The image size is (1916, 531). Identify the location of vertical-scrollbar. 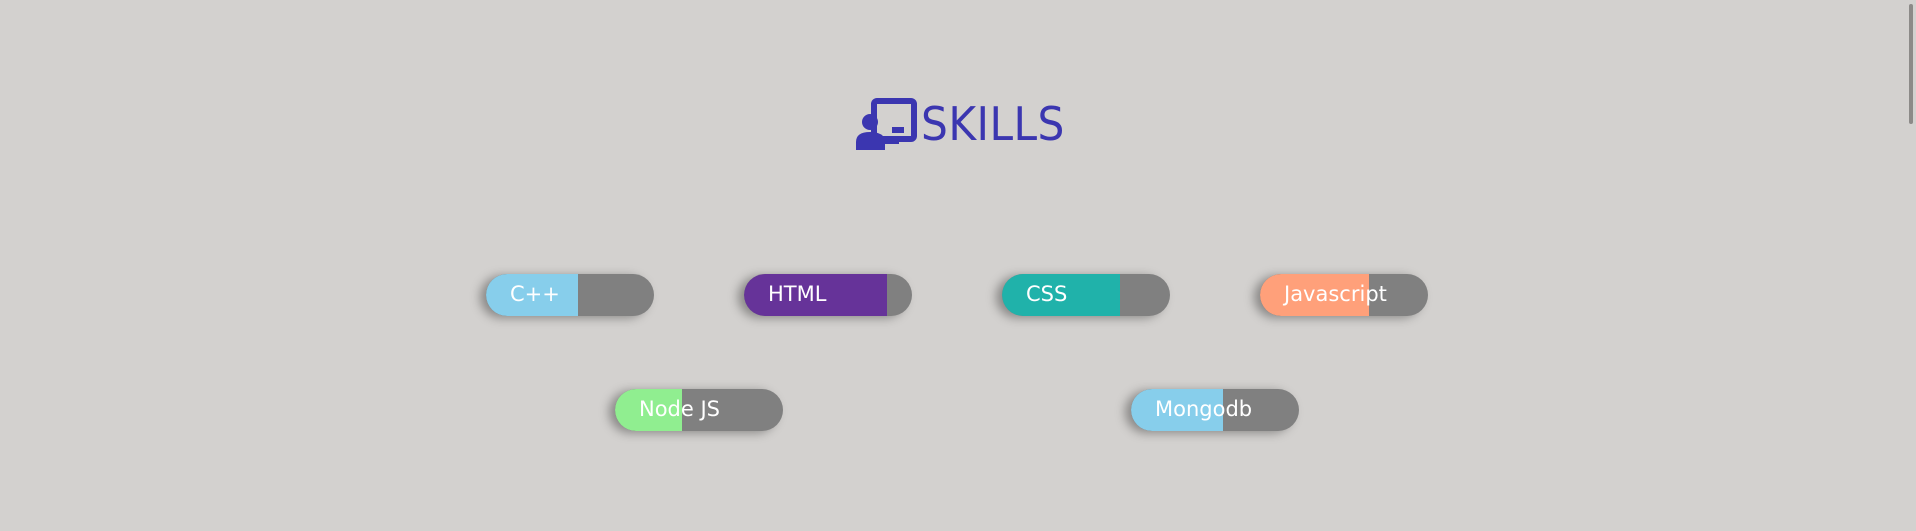
(1910, 265).